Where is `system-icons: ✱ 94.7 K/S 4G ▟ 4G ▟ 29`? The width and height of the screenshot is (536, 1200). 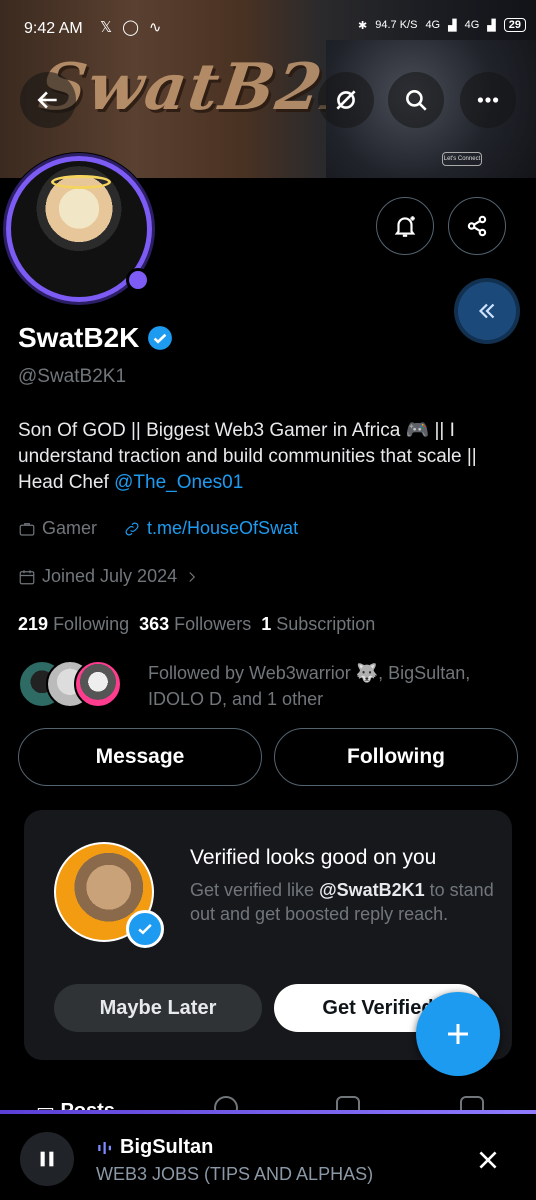
system-icons: ✱ 94.7 K/S 4G ▟ 4G ▟ 29 is located at coordinates (442, 25).